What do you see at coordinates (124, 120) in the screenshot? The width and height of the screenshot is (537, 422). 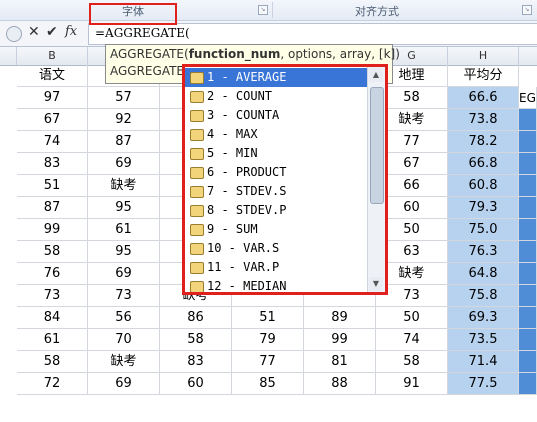 I see `cell: 92` at bounding box center [124, 120].